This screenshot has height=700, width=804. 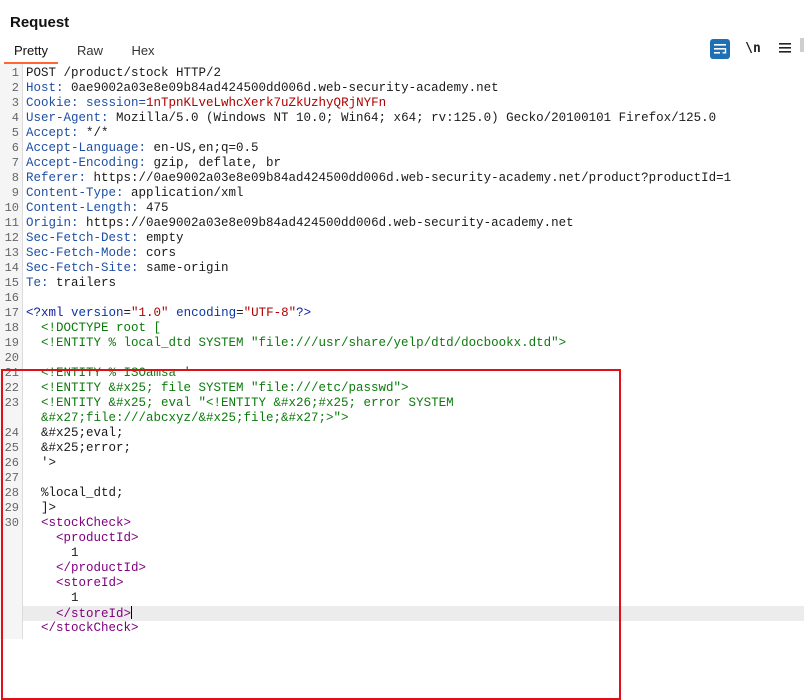 I want to click on line-number: 25, so click(x=11, y=448).